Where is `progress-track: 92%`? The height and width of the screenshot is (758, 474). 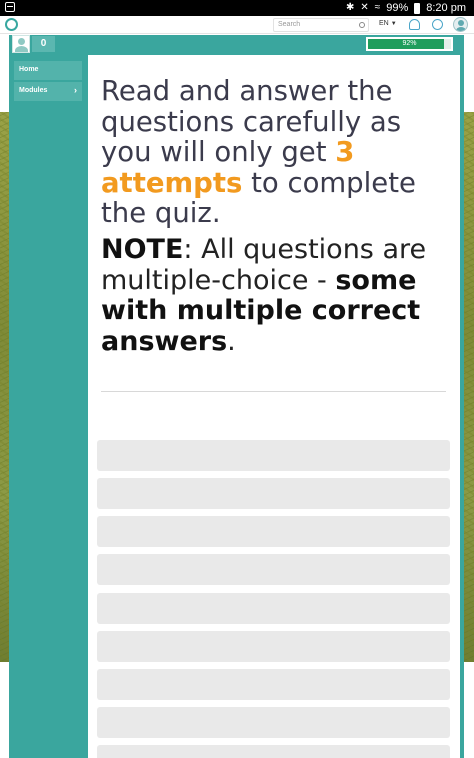
progress-track: 92% is located at coordinates (409, 44).